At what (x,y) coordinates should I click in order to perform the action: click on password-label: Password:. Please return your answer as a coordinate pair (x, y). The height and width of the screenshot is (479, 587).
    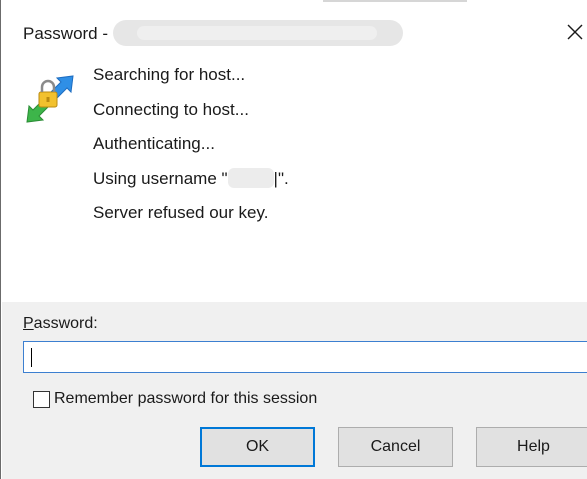
    Looking at the image, I should click on (60, 324).